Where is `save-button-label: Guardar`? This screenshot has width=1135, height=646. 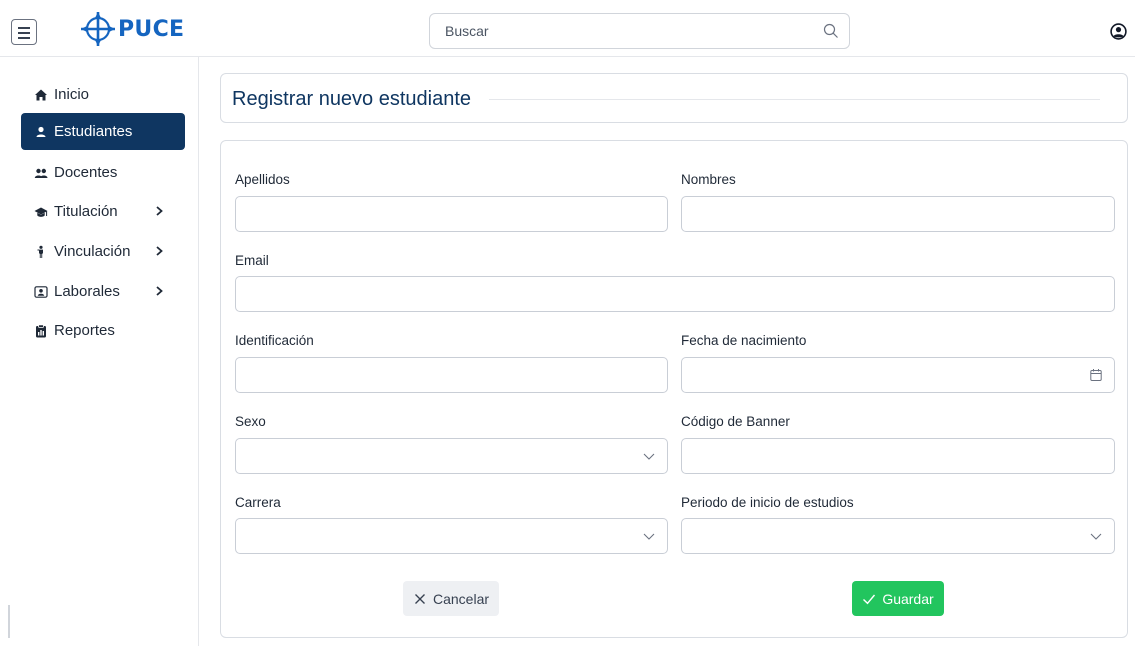 save-button-label: Guardar is located at coordinates (908, 598).